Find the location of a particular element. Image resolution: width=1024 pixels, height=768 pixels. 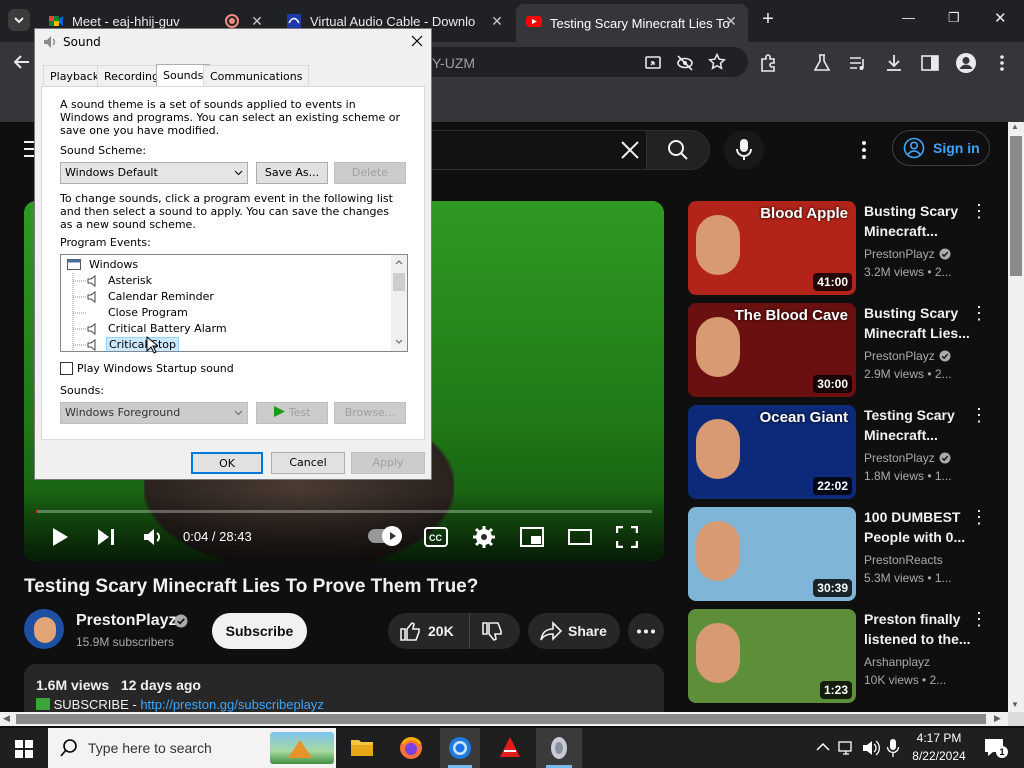

event-item: Close Program is located at coordinates (226, 313).